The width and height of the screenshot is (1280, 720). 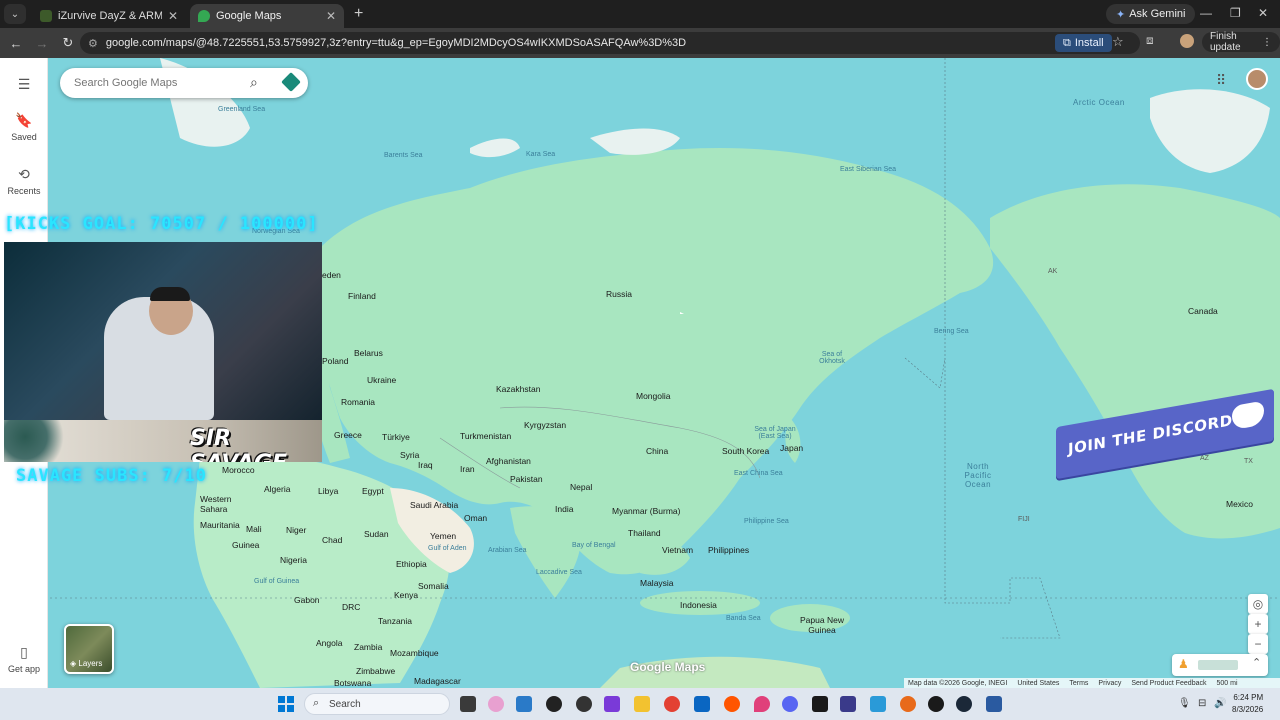 What do you see at coordinates (1083, 43) in the screenshot?
I see `install-app-button: ⧉ Install` at bounding box center [1083, 43].